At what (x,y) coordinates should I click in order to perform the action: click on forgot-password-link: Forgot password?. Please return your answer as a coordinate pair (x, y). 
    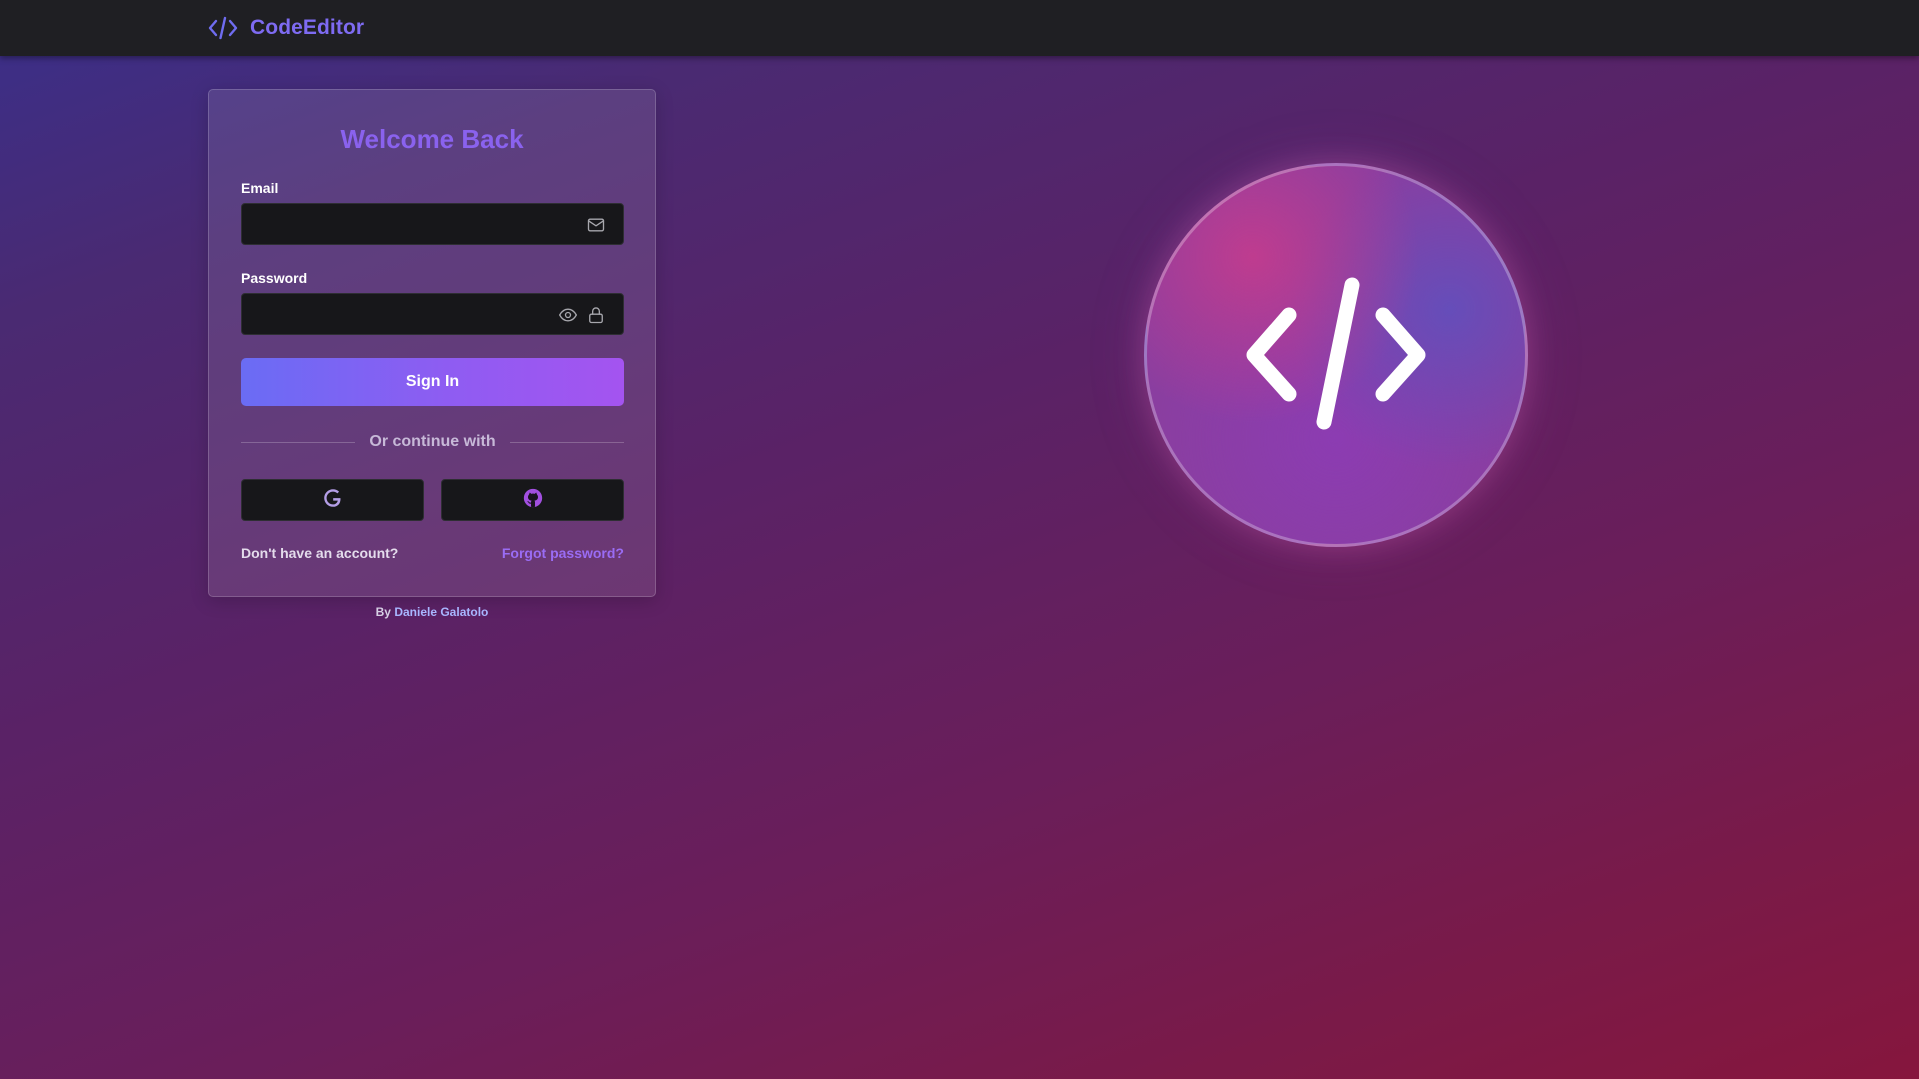
    Looking at the image, I should click on (563, 553).